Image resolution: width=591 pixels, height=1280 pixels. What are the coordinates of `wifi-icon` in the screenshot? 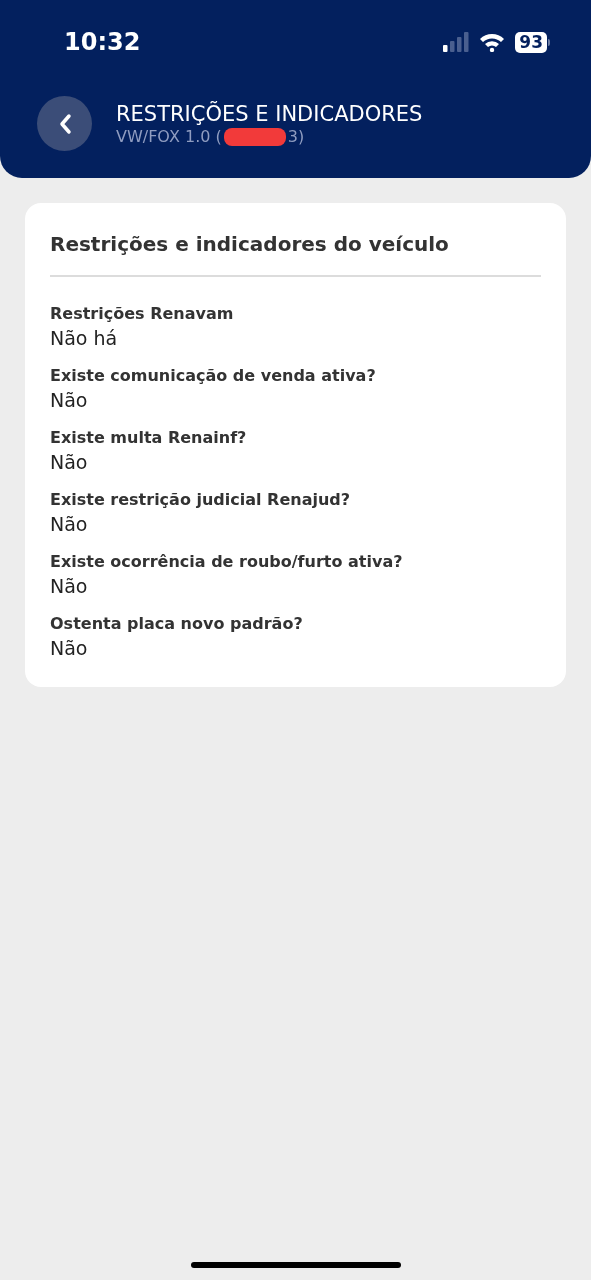 It's located at (492, 42).